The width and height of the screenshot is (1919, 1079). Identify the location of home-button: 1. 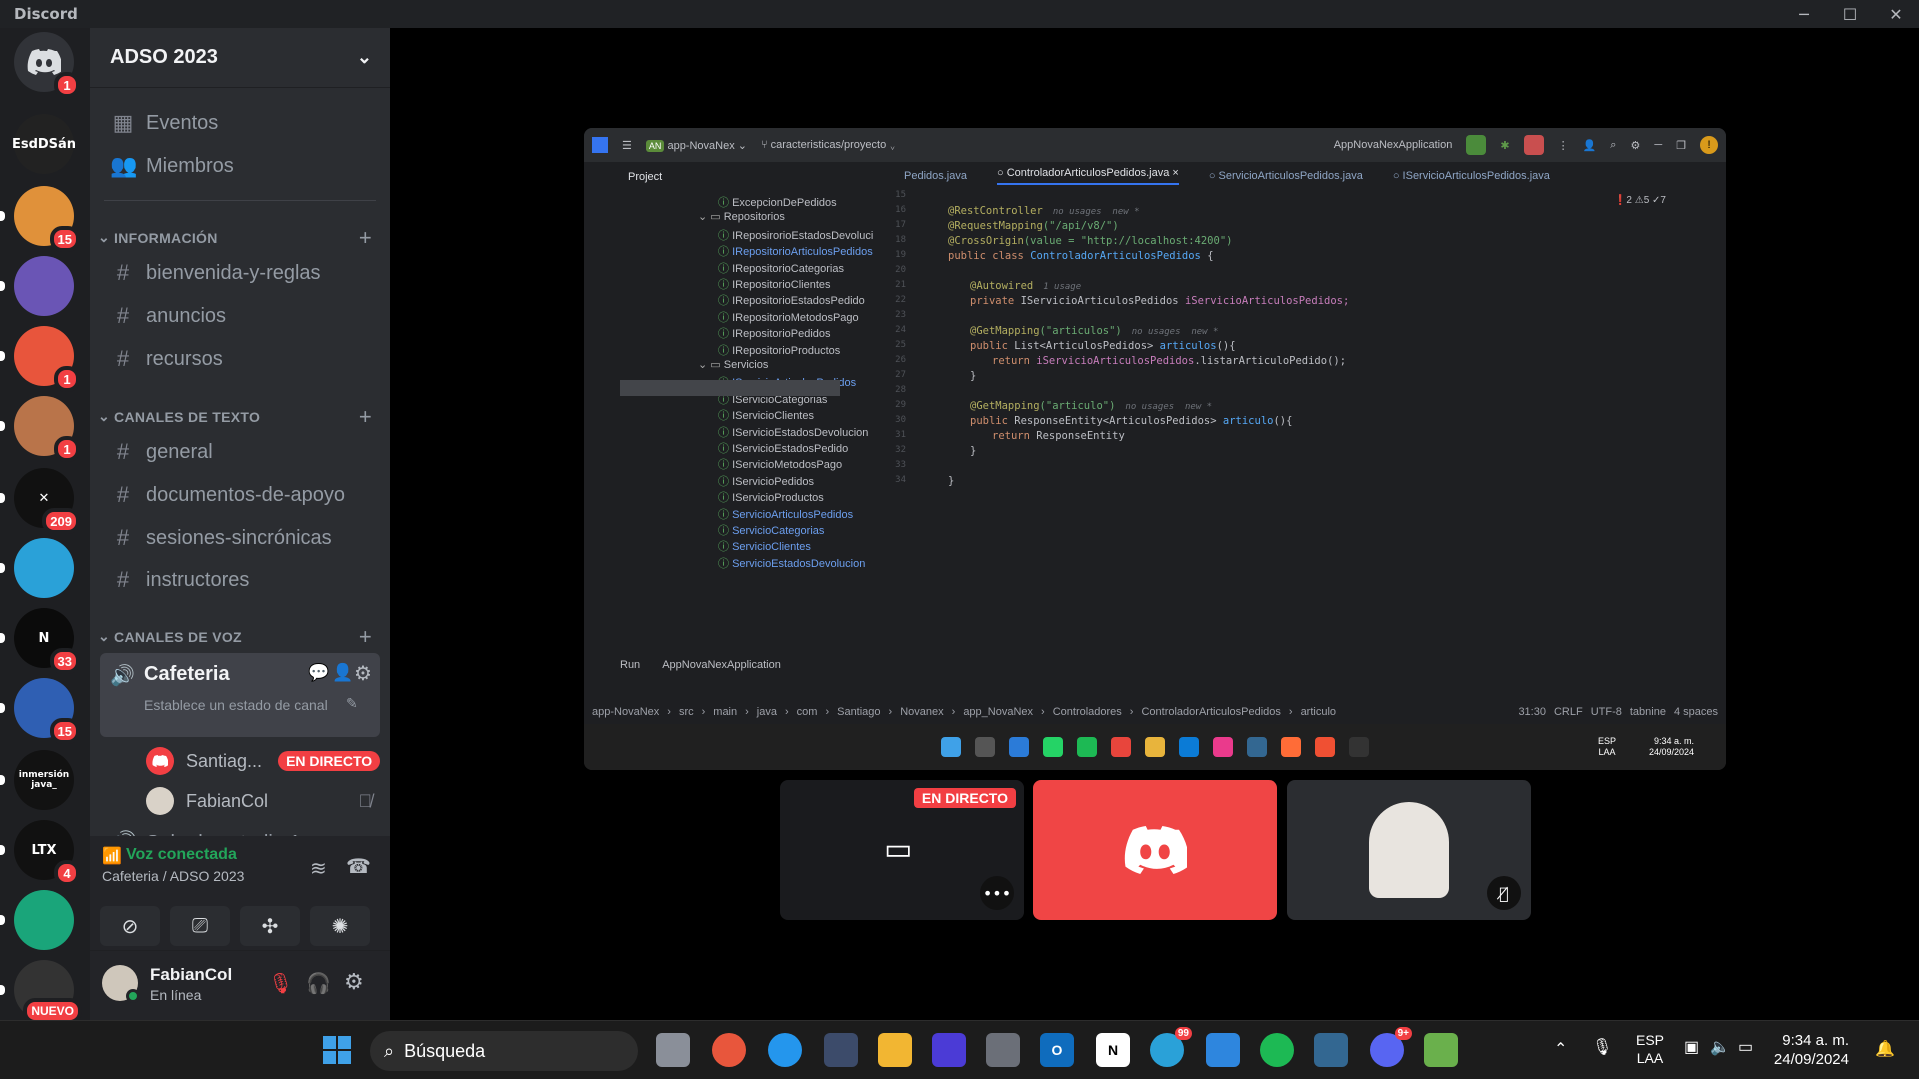
(47, 65).